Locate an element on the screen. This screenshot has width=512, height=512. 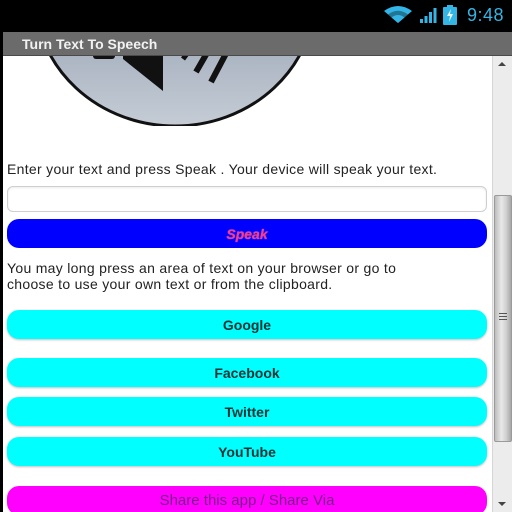
grip-icon is located at coordinates (503, 317).